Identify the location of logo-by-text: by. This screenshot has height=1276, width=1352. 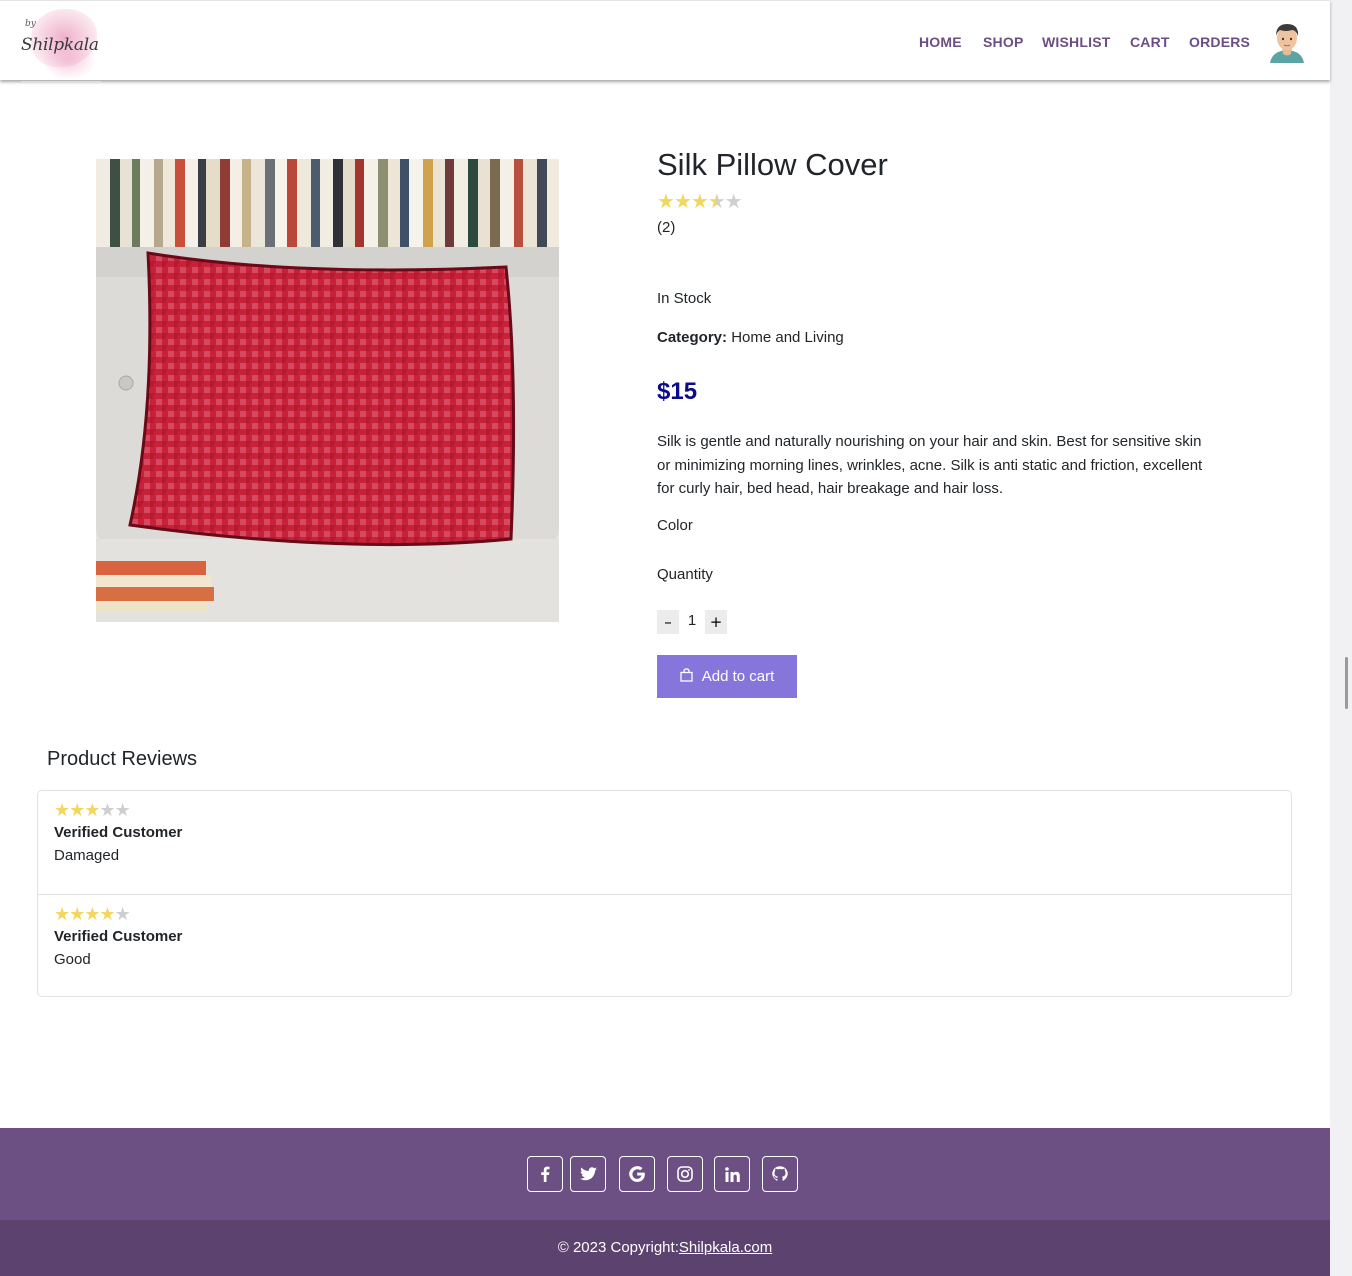
(30, 24).